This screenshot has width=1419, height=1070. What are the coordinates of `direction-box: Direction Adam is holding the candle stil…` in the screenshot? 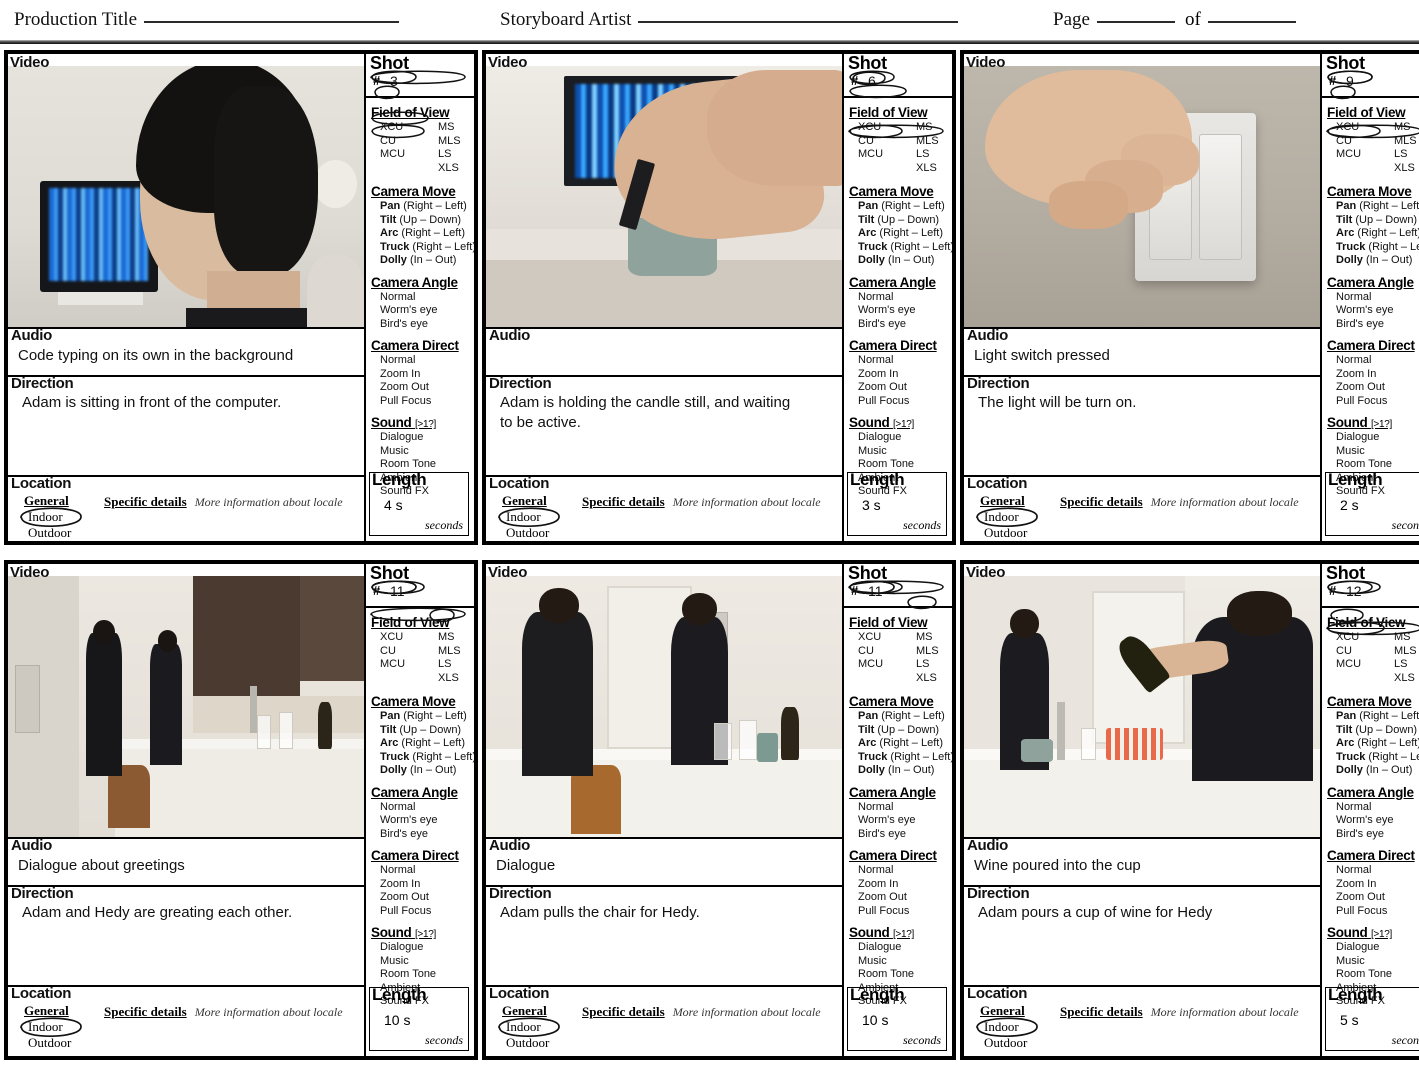 It's located at (664, 426).